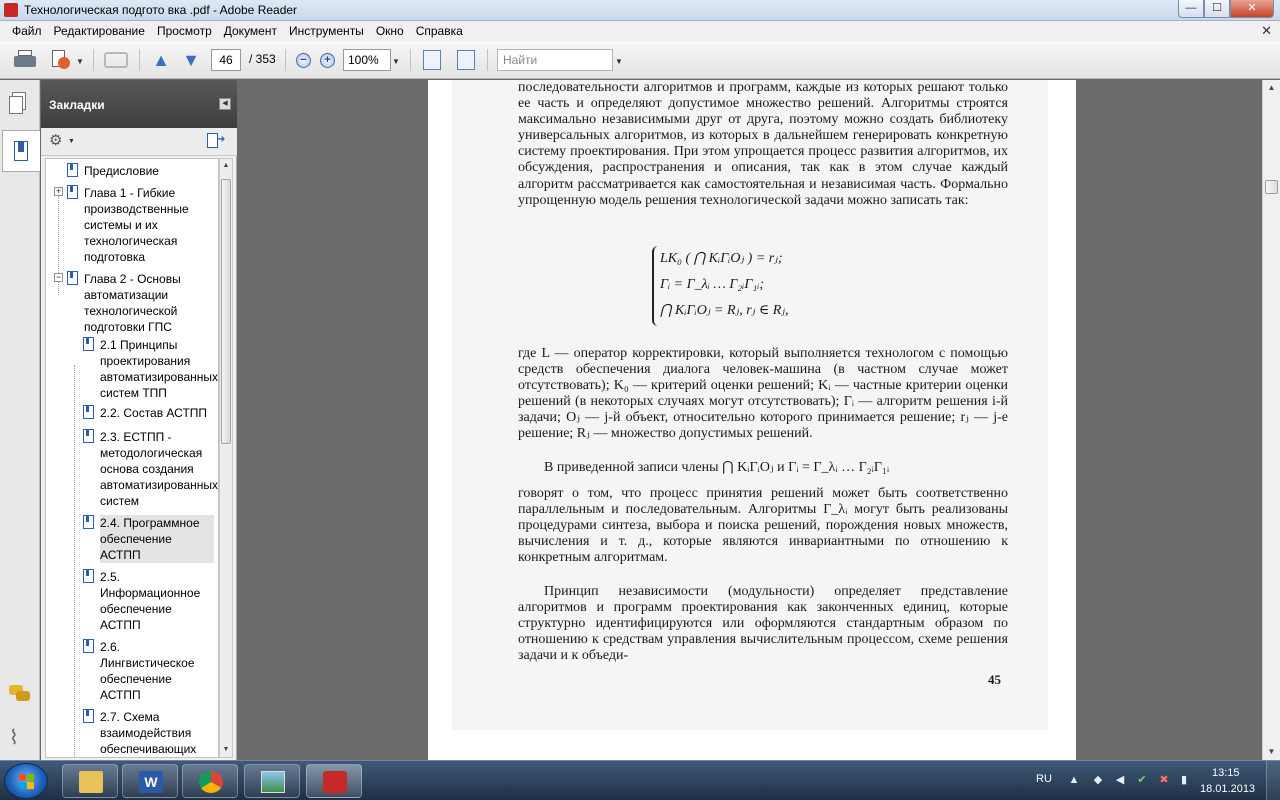 Image resolution: width=1280 pixels, height=800 pixels. I want to click on printer-icon, so click(25, 60).